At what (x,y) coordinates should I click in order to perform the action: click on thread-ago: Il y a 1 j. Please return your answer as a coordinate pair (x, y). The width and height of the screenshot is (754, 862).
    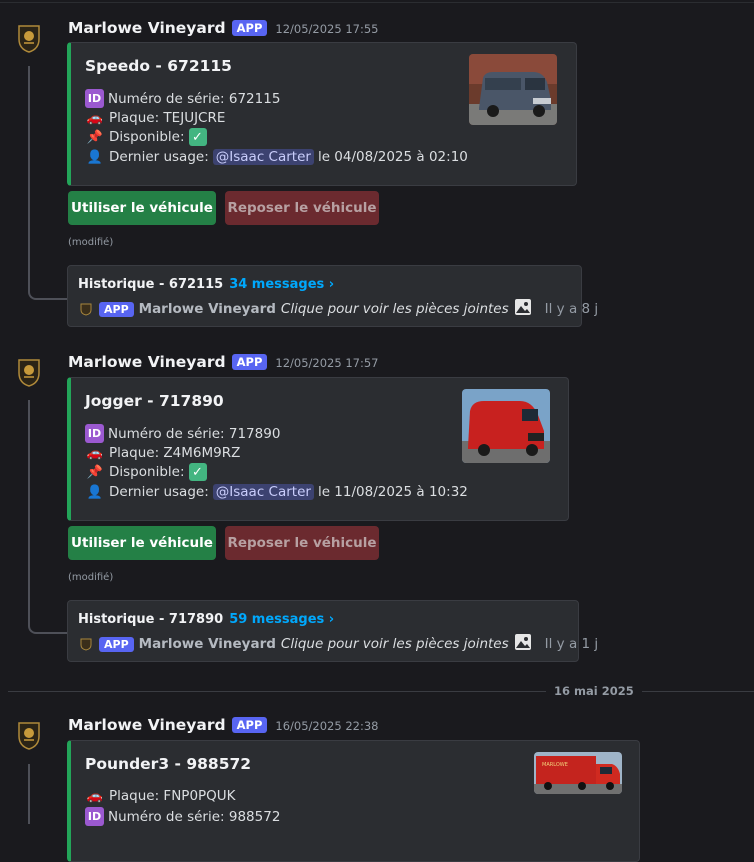
    Looking at the image, I should click on (571, 644).